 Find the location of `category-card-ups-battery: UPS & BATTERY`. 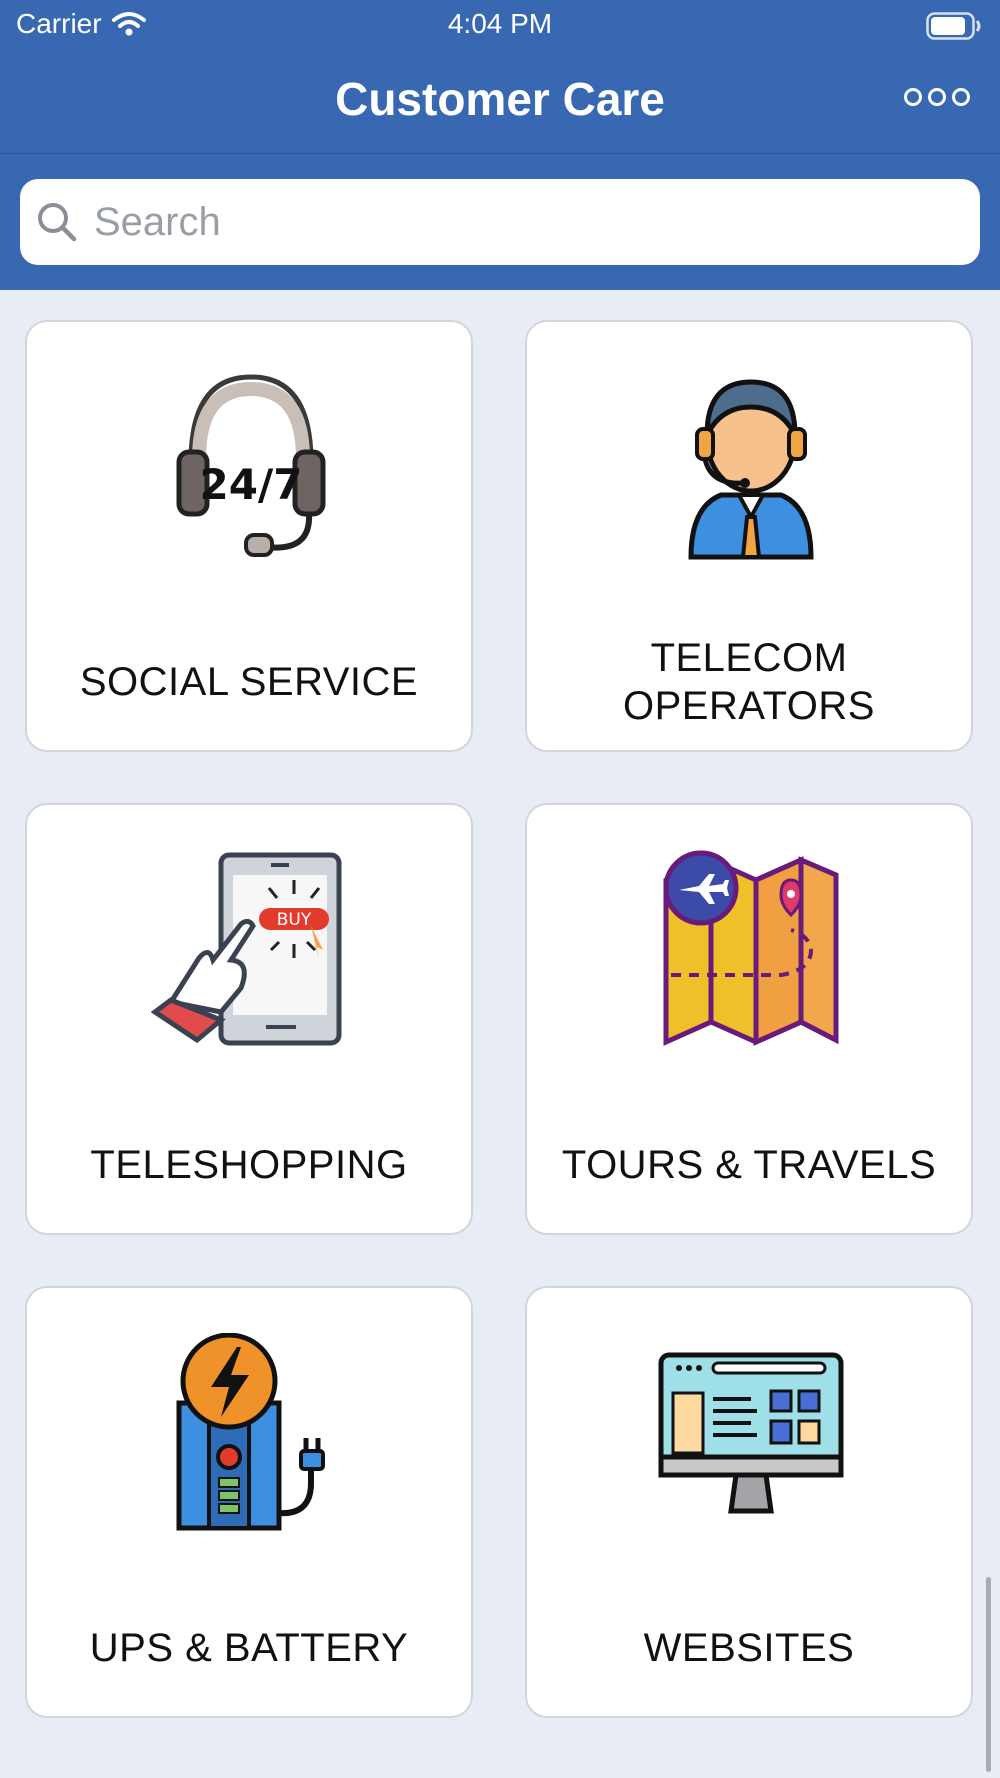

category-card-ups-battery: UPS & BATTERY is located at coordinates (249, 1502).